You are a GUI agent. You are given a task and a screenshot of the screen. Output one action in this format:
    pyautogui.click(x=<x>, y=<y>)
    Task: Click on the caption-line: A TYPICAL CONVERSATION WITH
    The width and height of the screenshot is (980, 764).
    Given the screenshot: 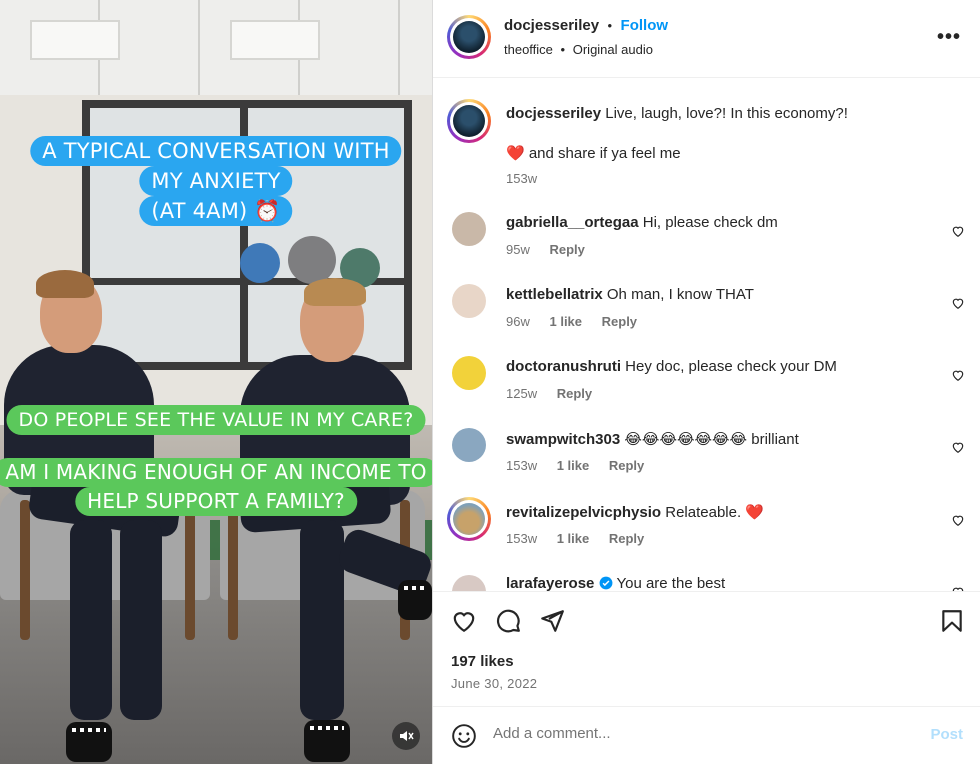 What is the action you would take?
    pyautogui.click(x=216, y=151)
    